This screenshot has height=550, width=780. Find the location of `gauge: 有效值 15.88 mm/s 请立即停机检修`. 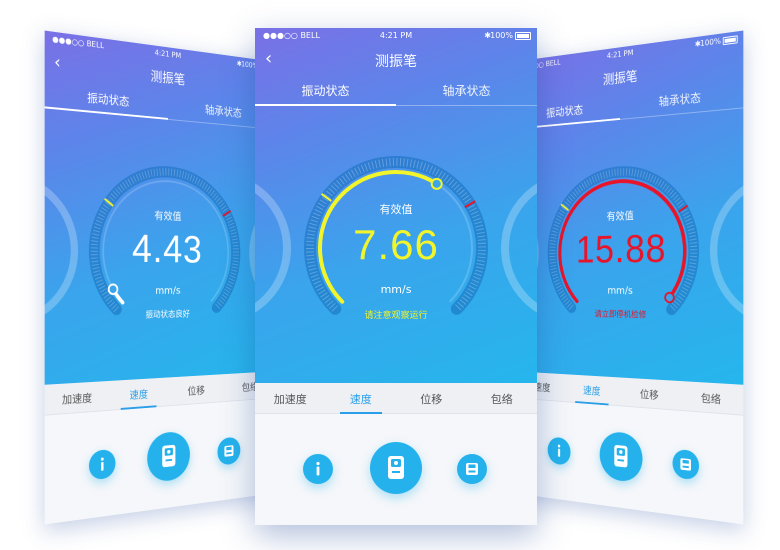

gauge: 有效值 15.88 mm/s 请立即停机检修 is located at coordinates (627, 244).